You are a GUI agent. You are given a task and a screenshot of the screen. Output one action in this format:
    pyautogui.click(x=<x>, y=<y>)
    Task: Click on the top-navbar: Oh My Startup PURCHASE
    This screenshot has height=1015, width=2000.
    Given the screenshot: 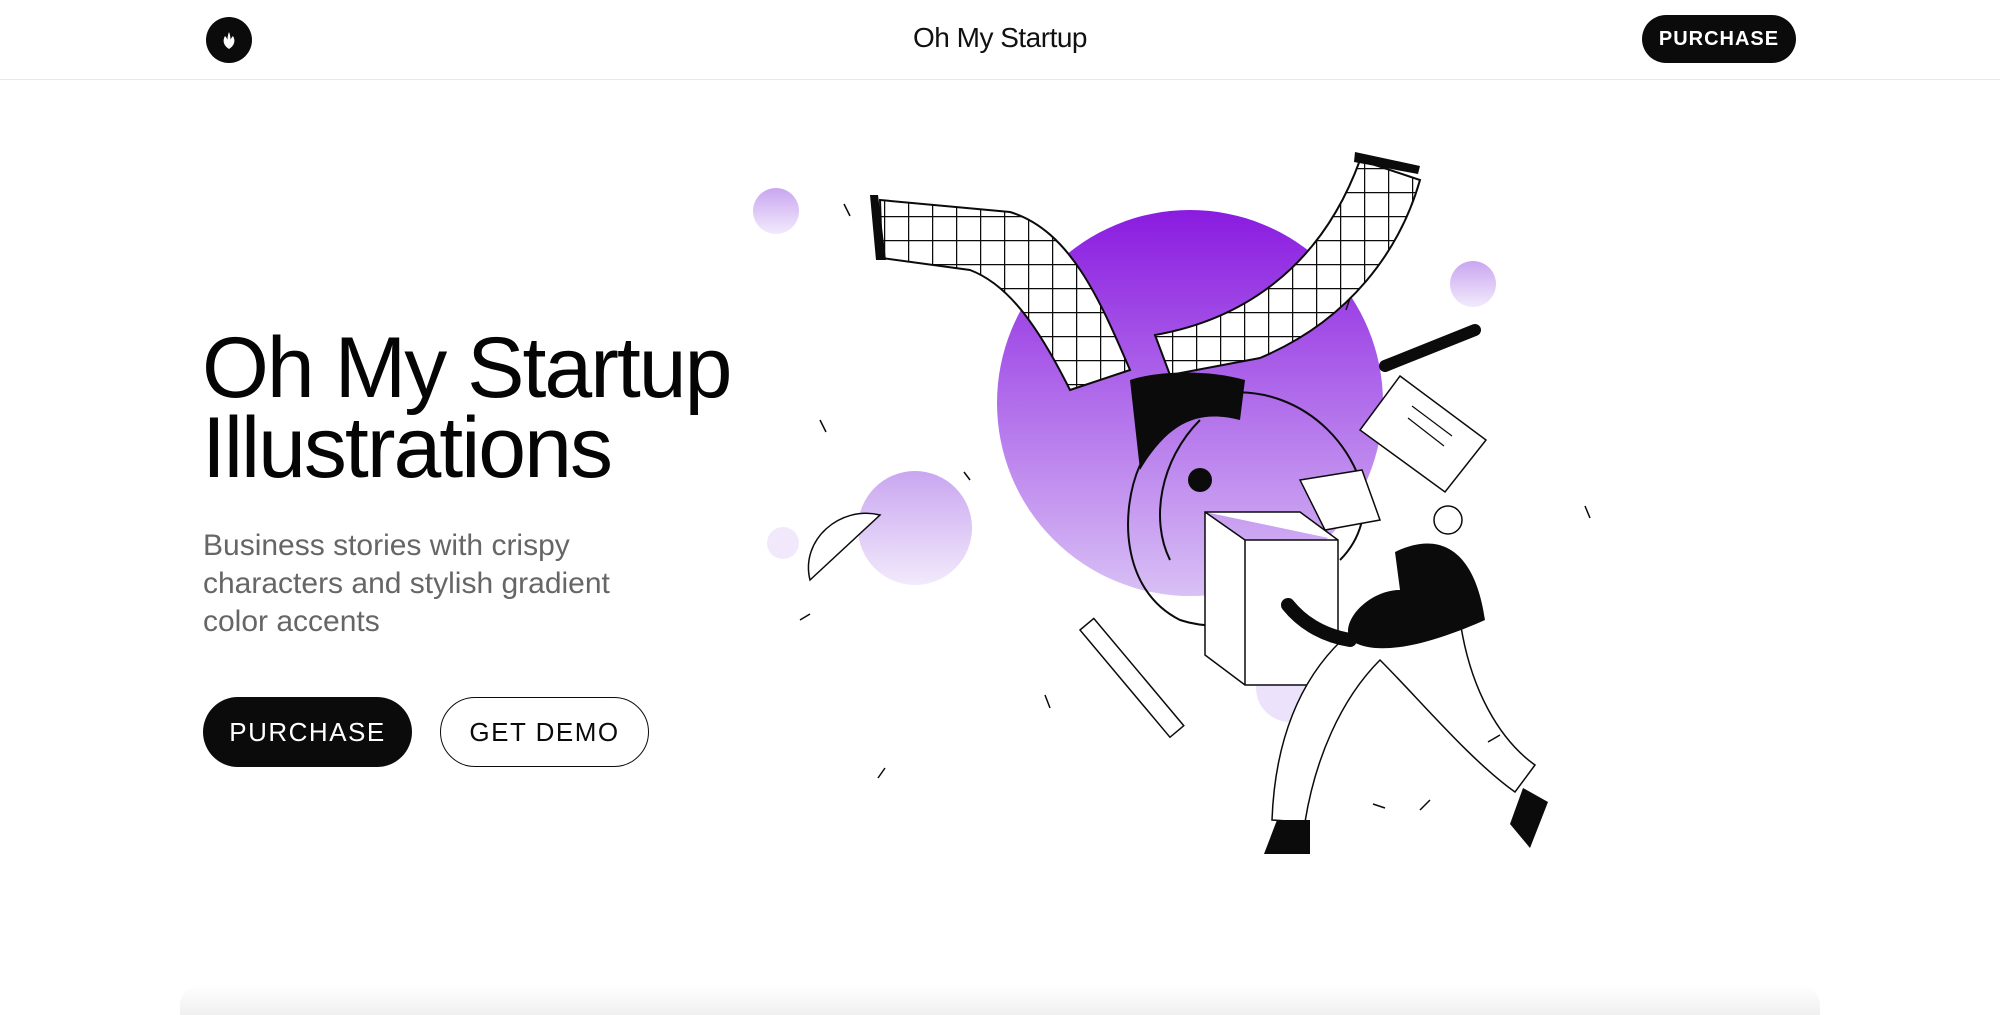 What is the action you would take?
    pyautogui.click(x=1000, y=40)
    